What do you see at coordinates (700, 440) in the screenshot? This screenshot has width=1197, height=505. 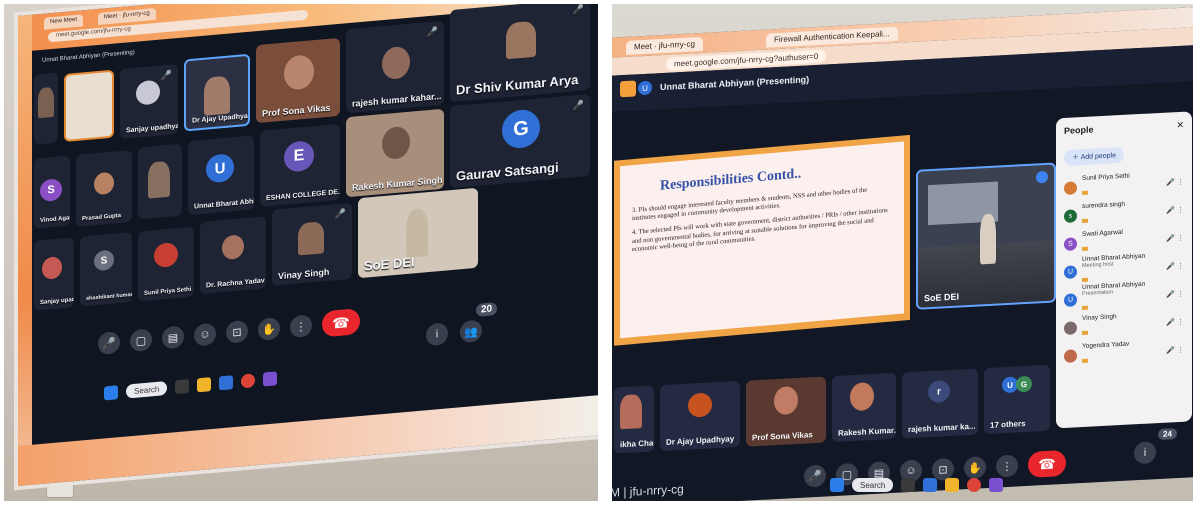 I see `participant-name: Dr Ajay Upadhyay` at bounding box center [700, 440].